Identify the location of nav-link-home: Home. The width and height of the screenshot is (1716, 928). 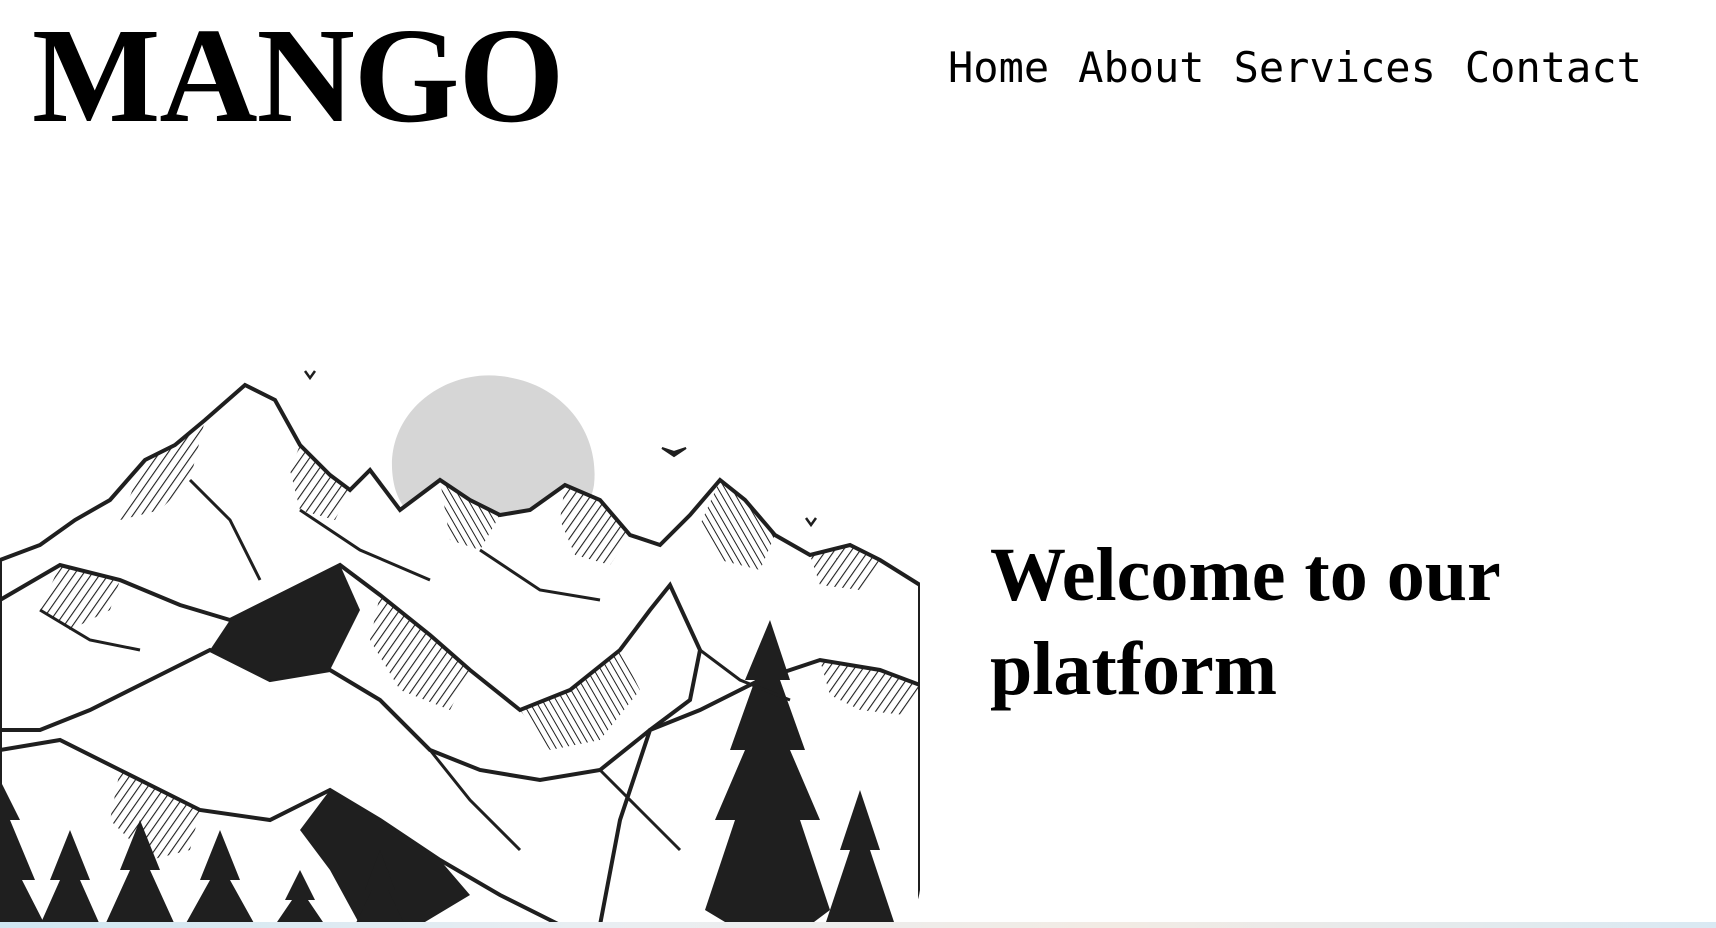
(998, 68).